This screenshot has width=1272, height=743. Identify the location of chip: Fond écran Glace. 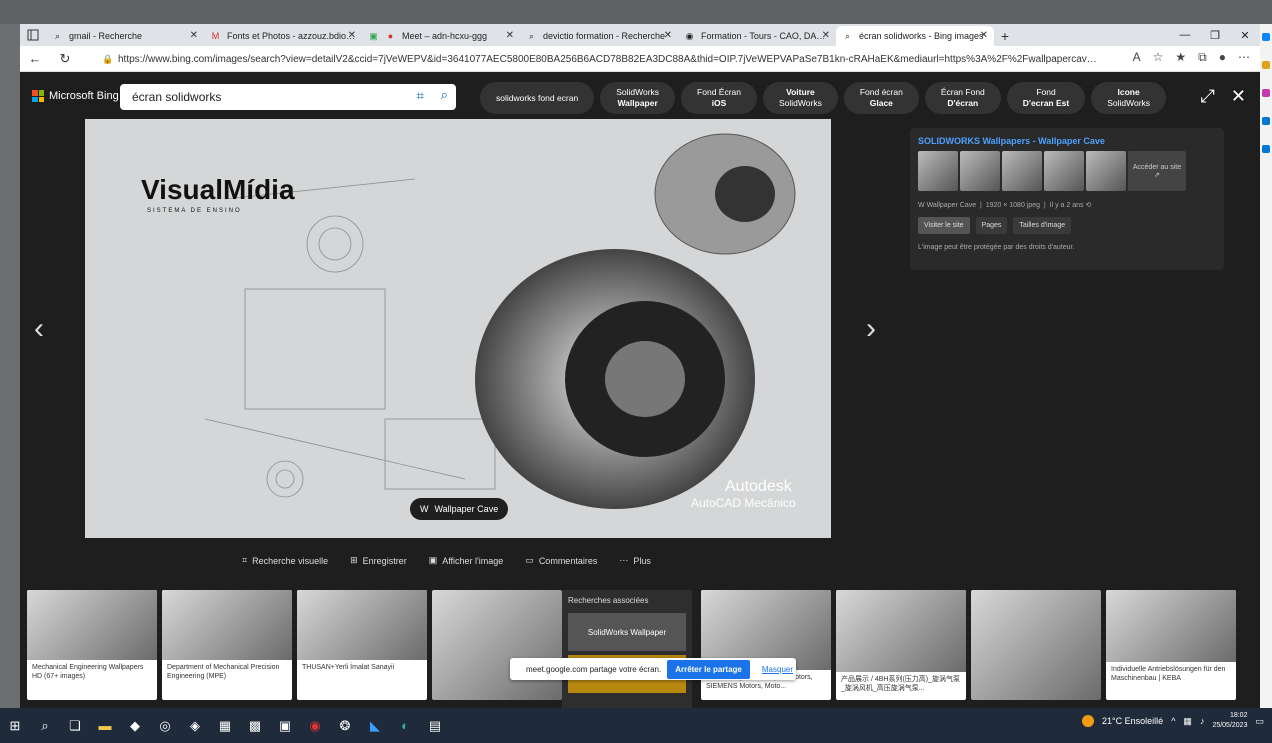
(881, 98).